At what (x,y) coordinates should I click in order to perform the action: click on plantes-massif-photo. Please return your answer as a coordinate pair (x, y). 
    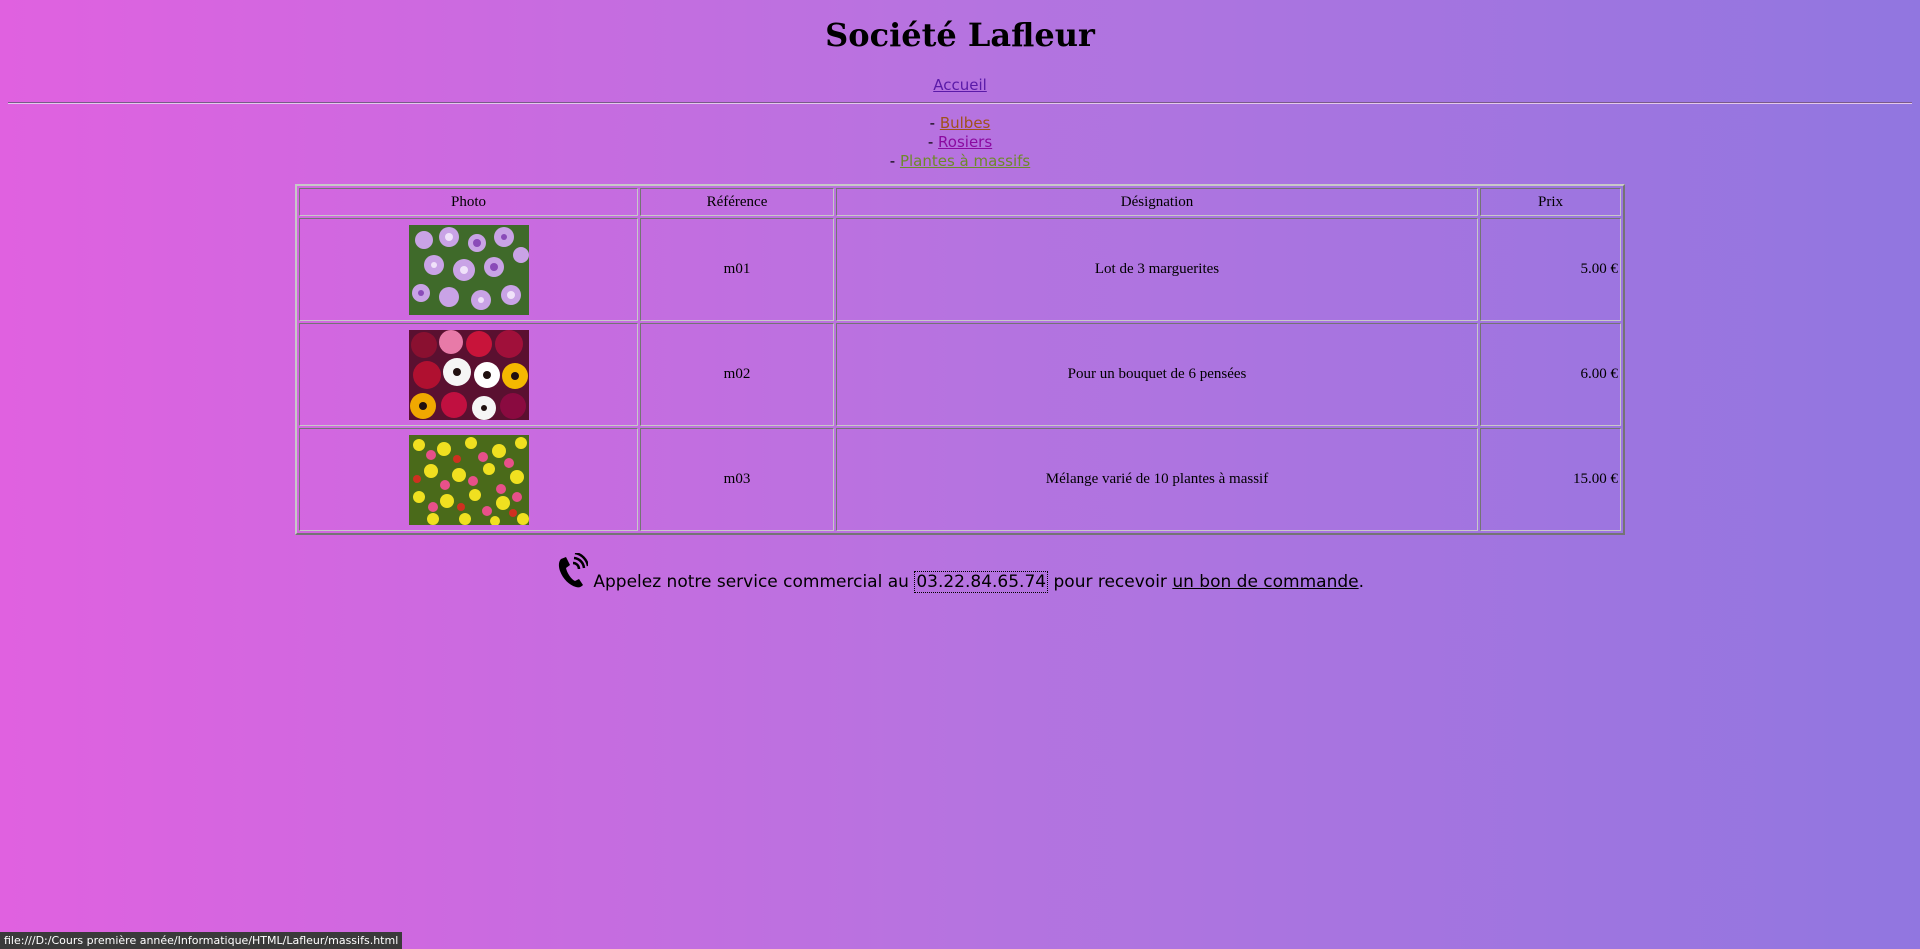
    Looking at the image, I should click on (468, 479).